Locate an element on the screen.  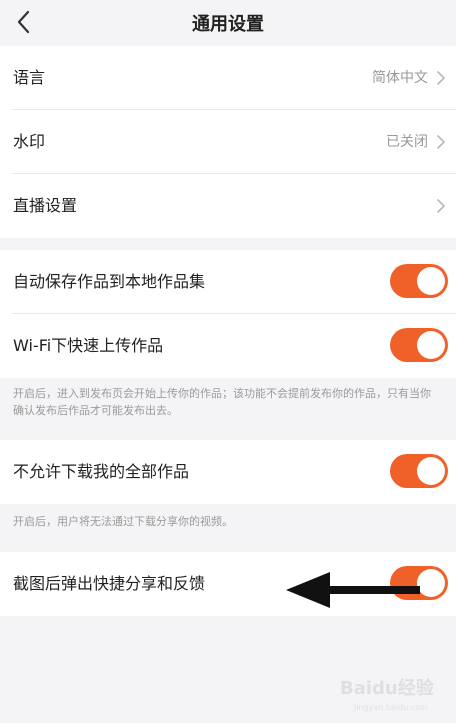
row-live-settings: 直播设置 is located at coordinates (228, 206).